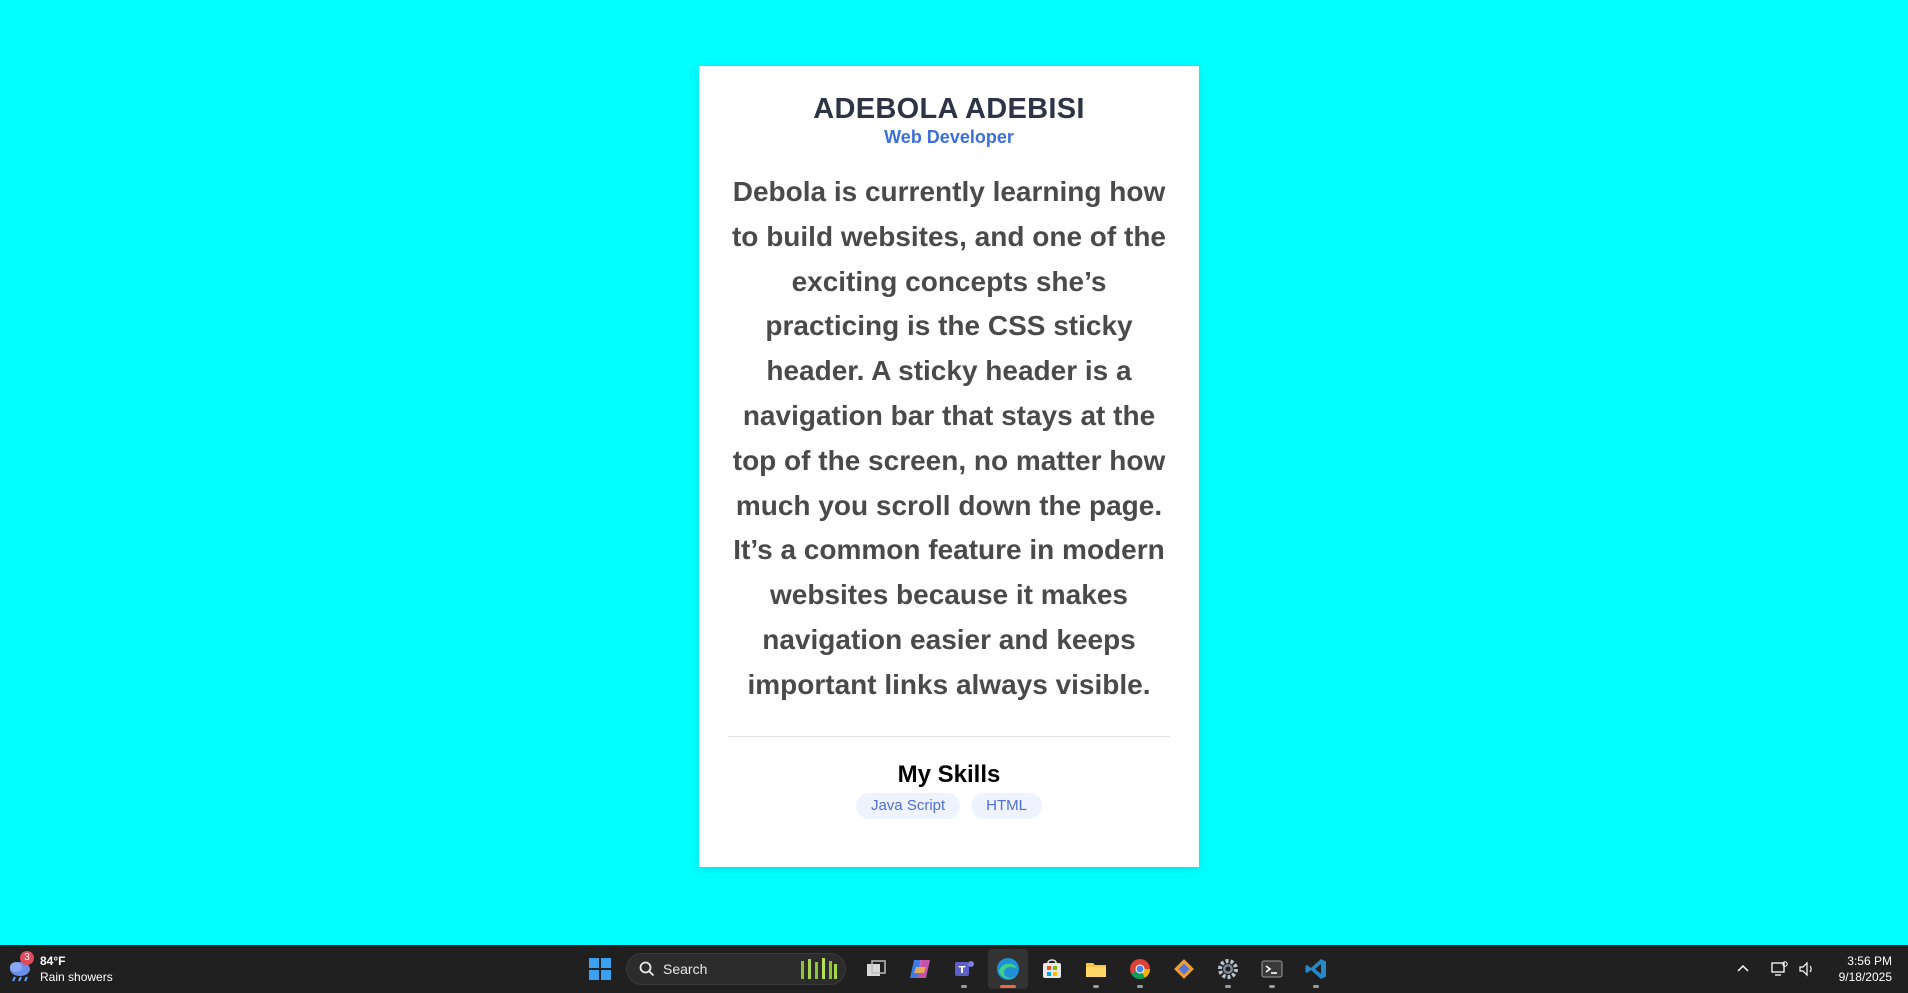  Describe the element at coordinates (949, 774) in the screenshot. I see `skills-title: My Skills` at that location.